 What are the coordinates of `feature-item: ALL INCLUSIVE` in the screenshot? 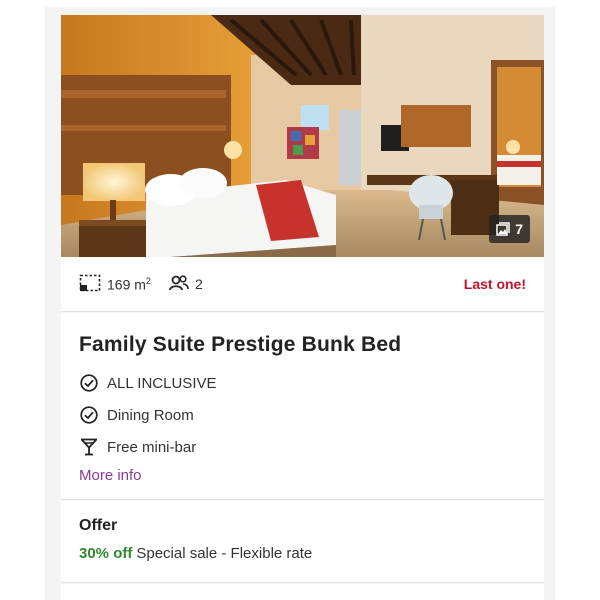 It's located at (302, 383).